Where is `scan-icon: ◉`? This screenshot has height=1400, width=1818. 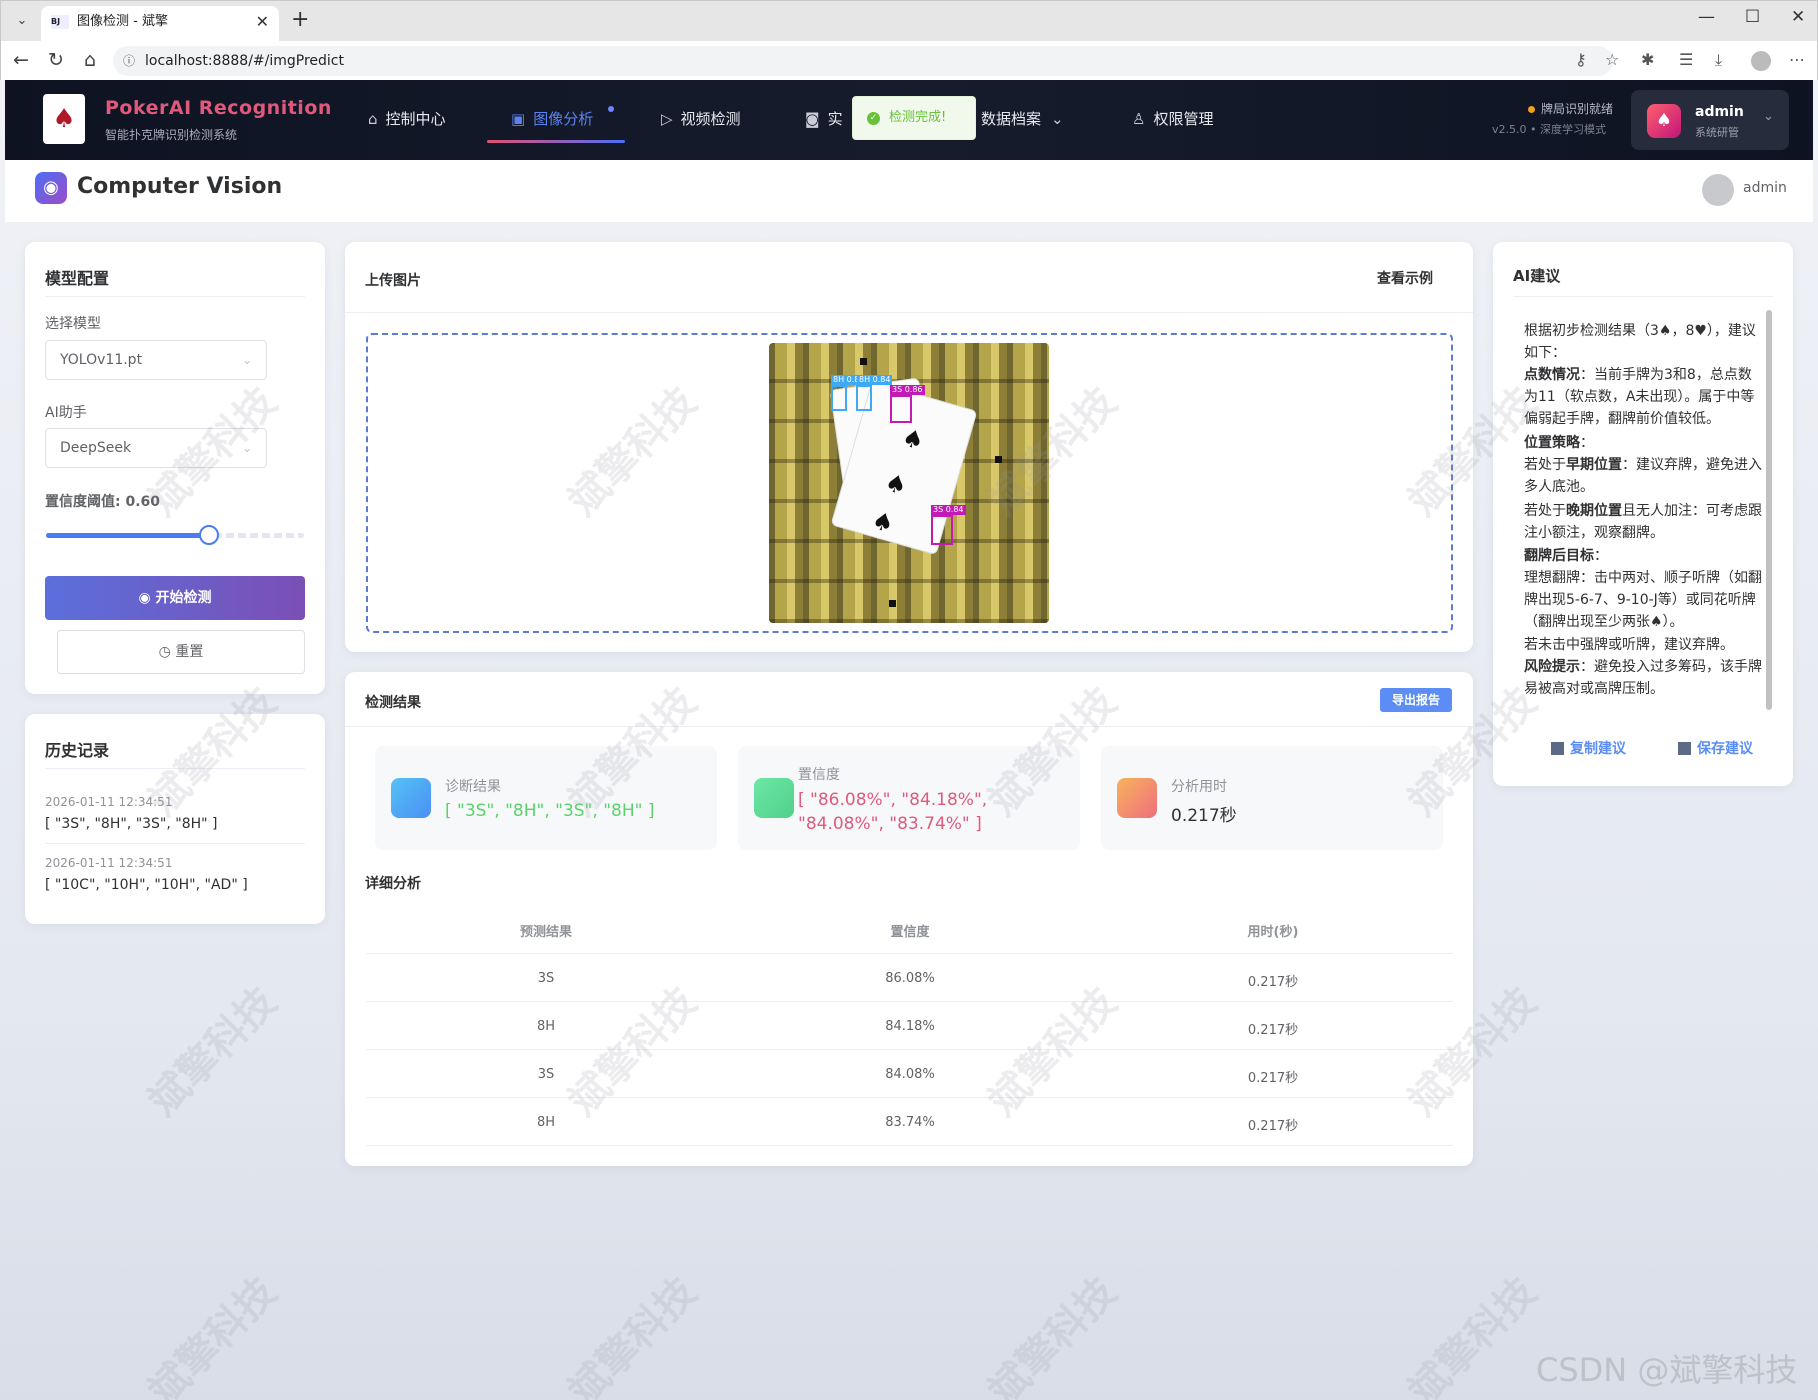
scan-icon: ◉ is located at coordinates (147, 598).